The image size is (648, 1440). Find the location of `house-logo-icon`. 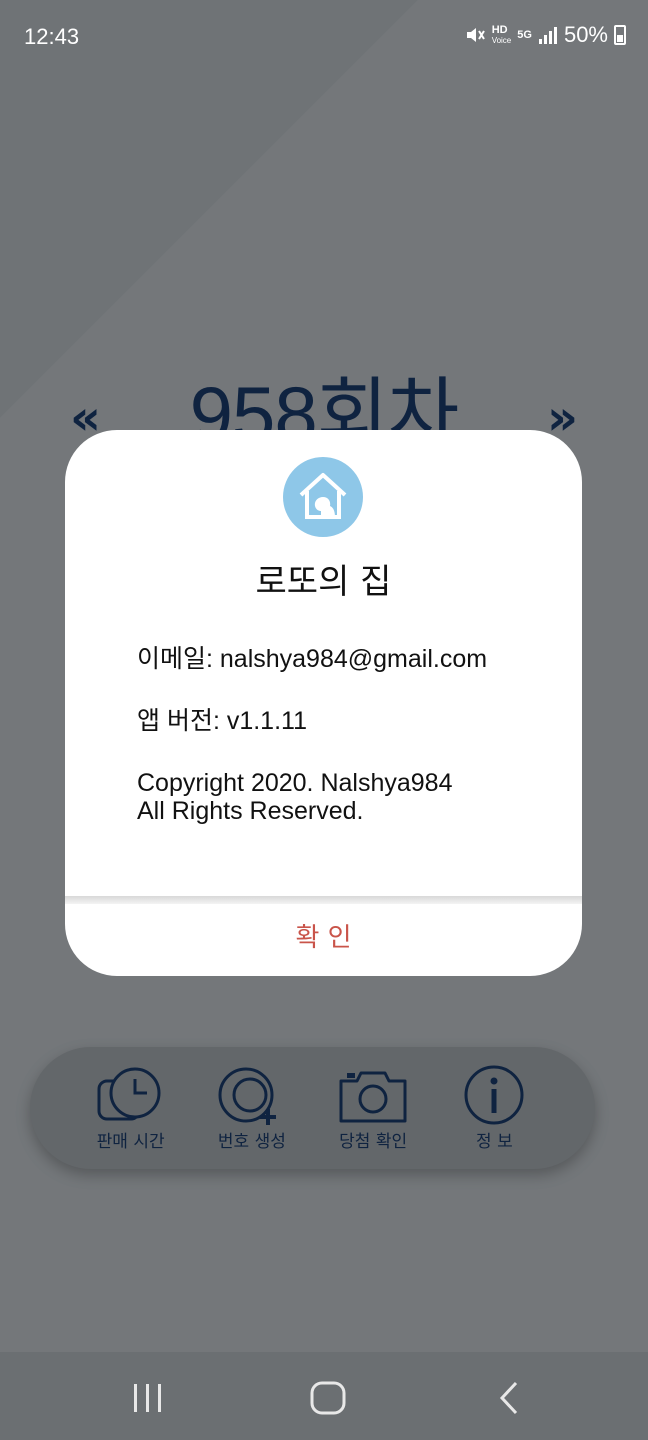

house-logo-icon is located at coordinates (323, 497).